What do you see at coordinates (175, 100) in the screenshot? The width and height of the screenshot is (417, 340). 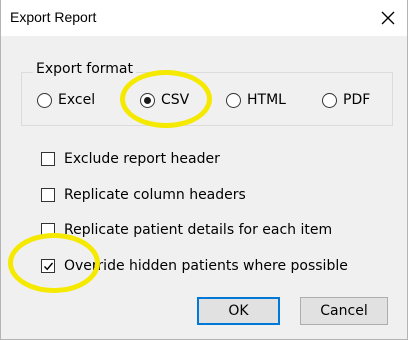 I see `radio-label: CSV` at bounding box center [175, 100].